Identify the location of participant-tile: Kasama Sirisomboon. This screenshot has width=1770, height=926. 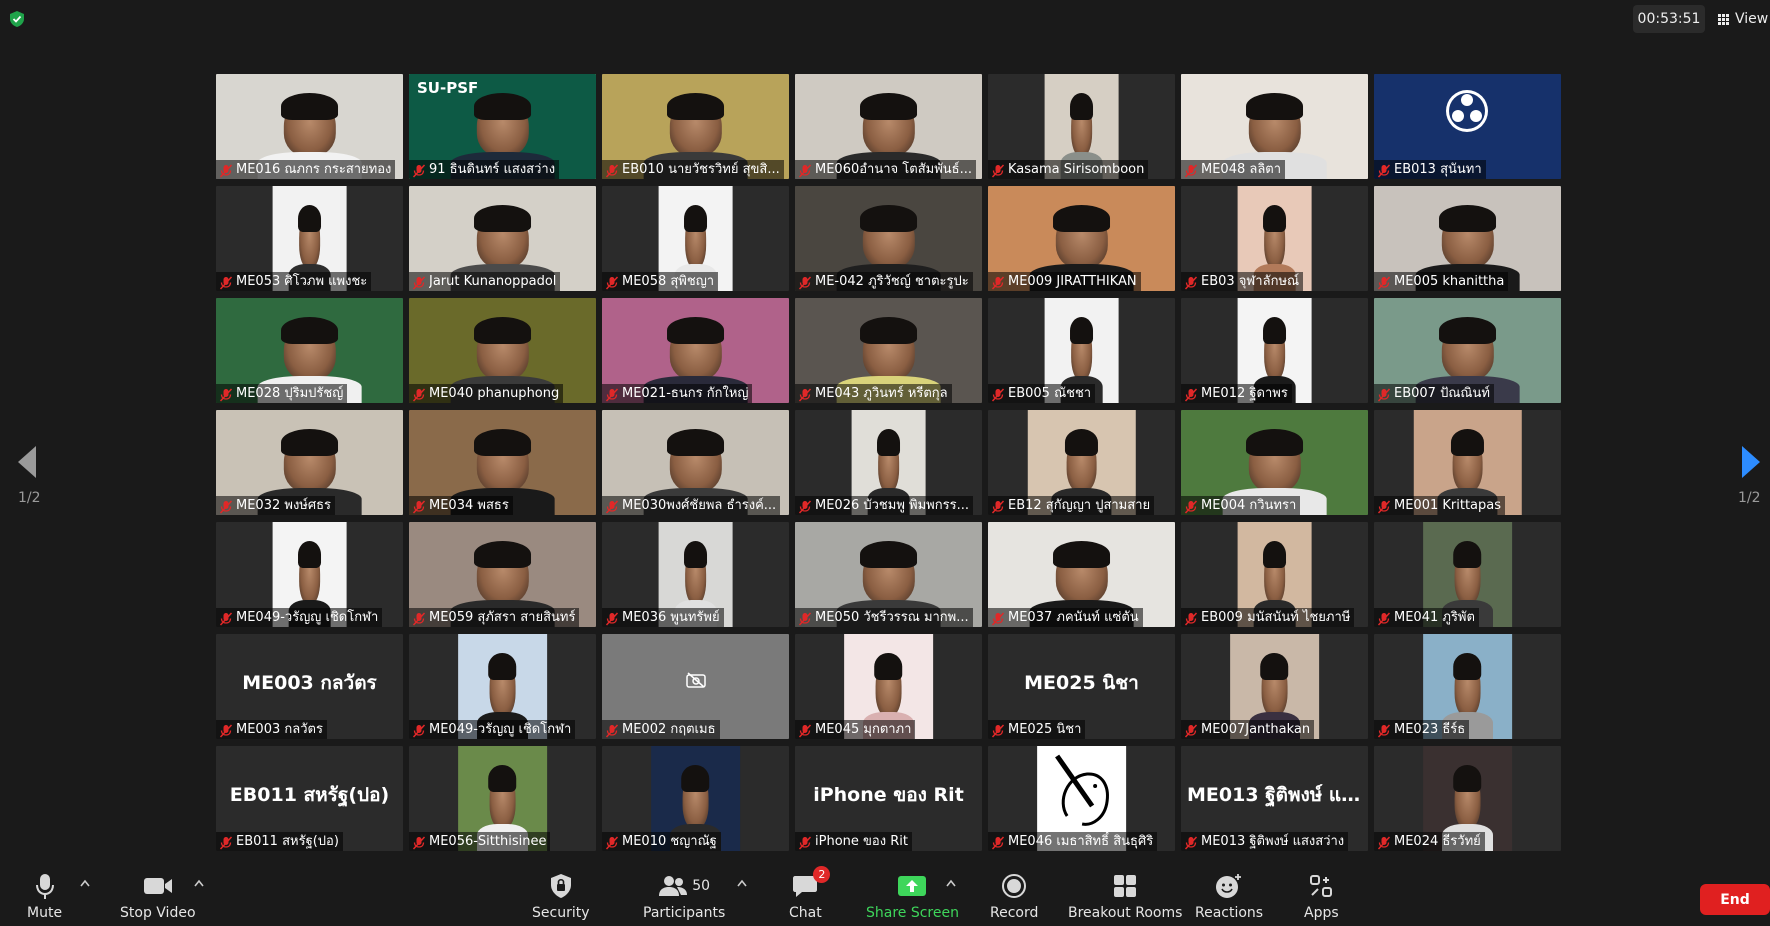
(1081, 126).